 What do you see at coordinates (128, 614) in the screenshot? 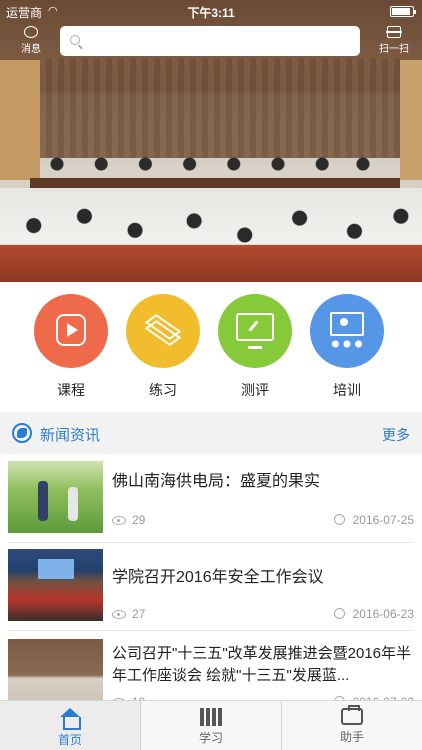
I see `view-count: 27` at bounding box center [128, 614].